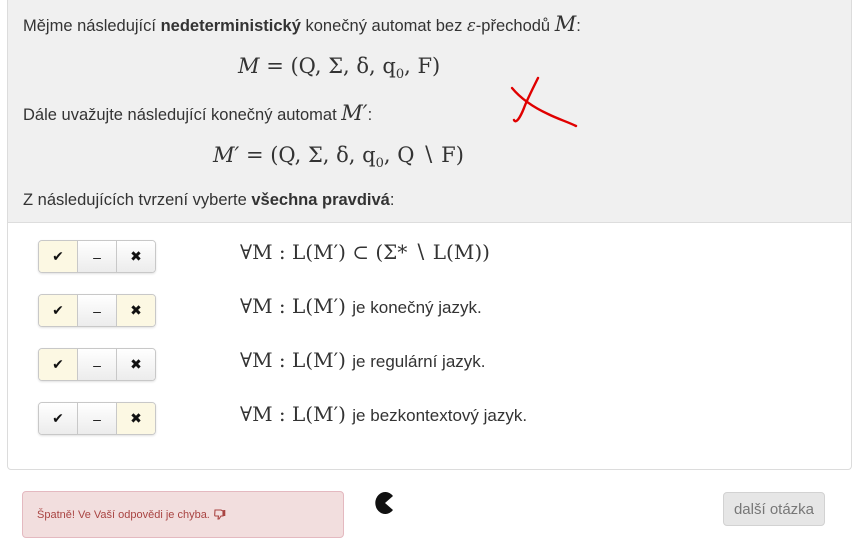  I want to click on feedback-message: Špatně! Ve Vaší odpovědi je chyba., so click(123, 514).